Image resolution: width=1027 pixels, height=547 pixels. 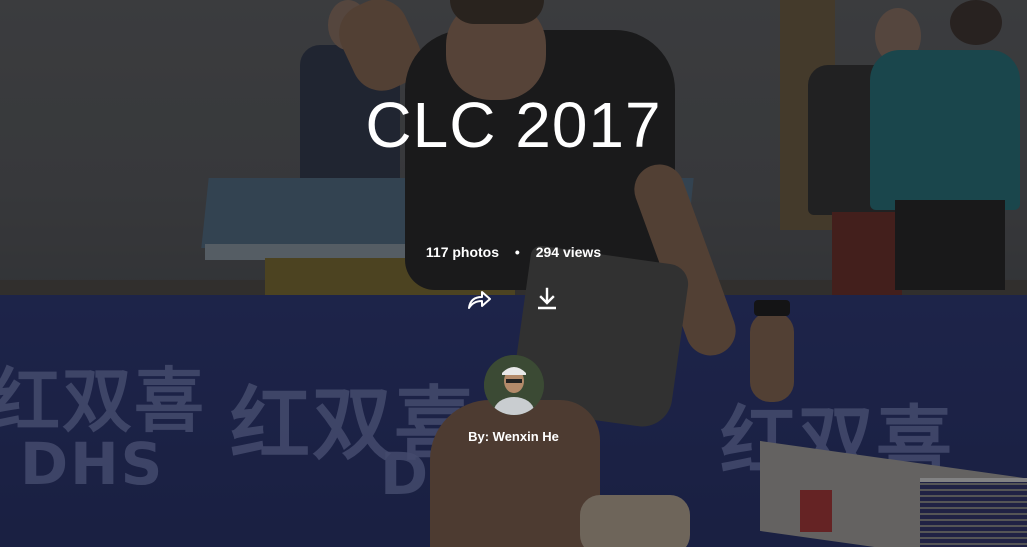 I want to click on share-button, so click(x=479, y=300).